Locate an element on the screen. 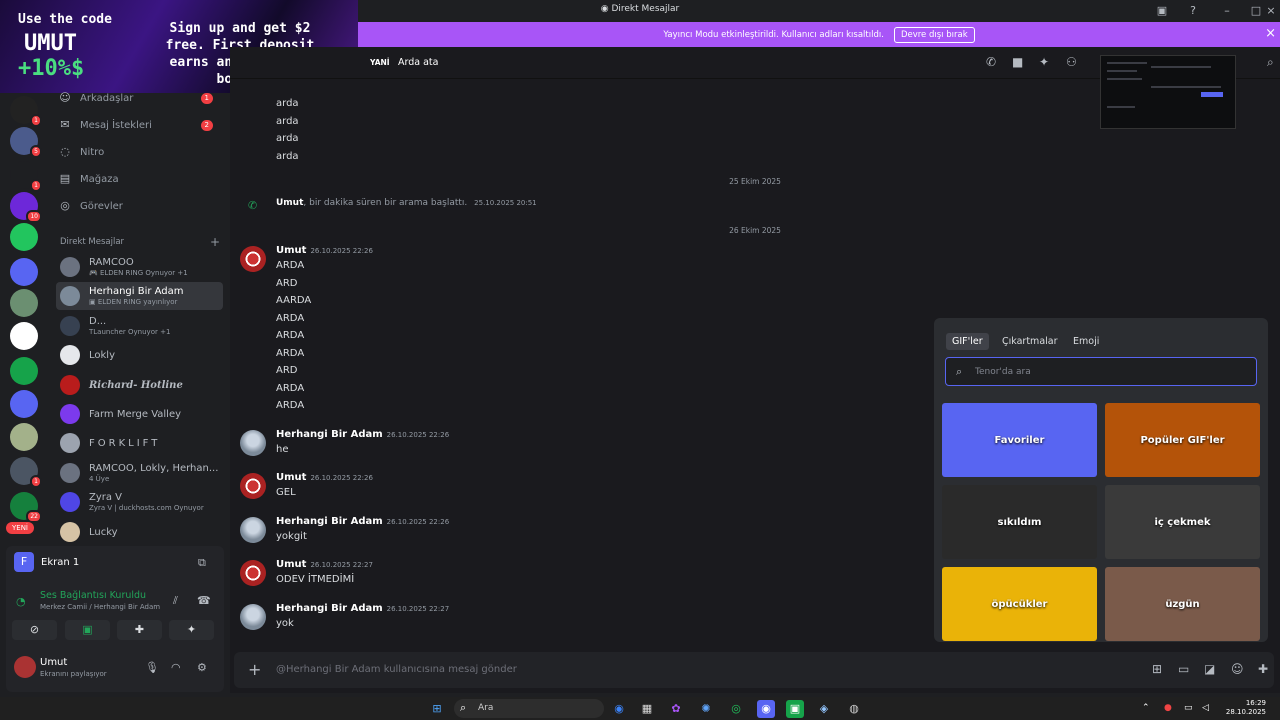  nav-item-quests: ◎ Görevler is located at coordinates (140, 206).